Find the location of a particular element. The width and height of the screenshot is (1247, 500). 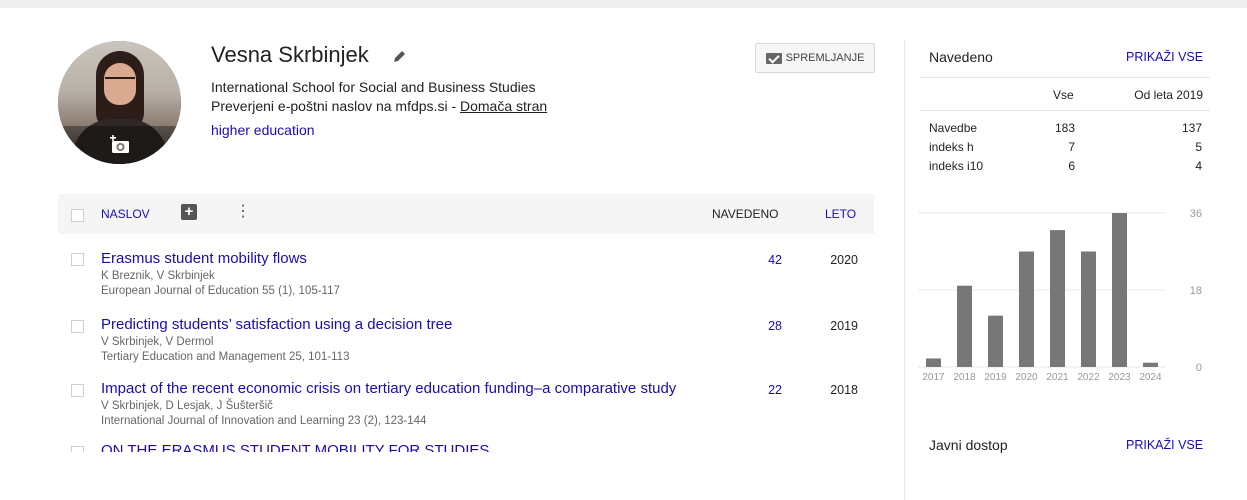

sort-by-title: NASLOV is located at coordinates (125, 214).